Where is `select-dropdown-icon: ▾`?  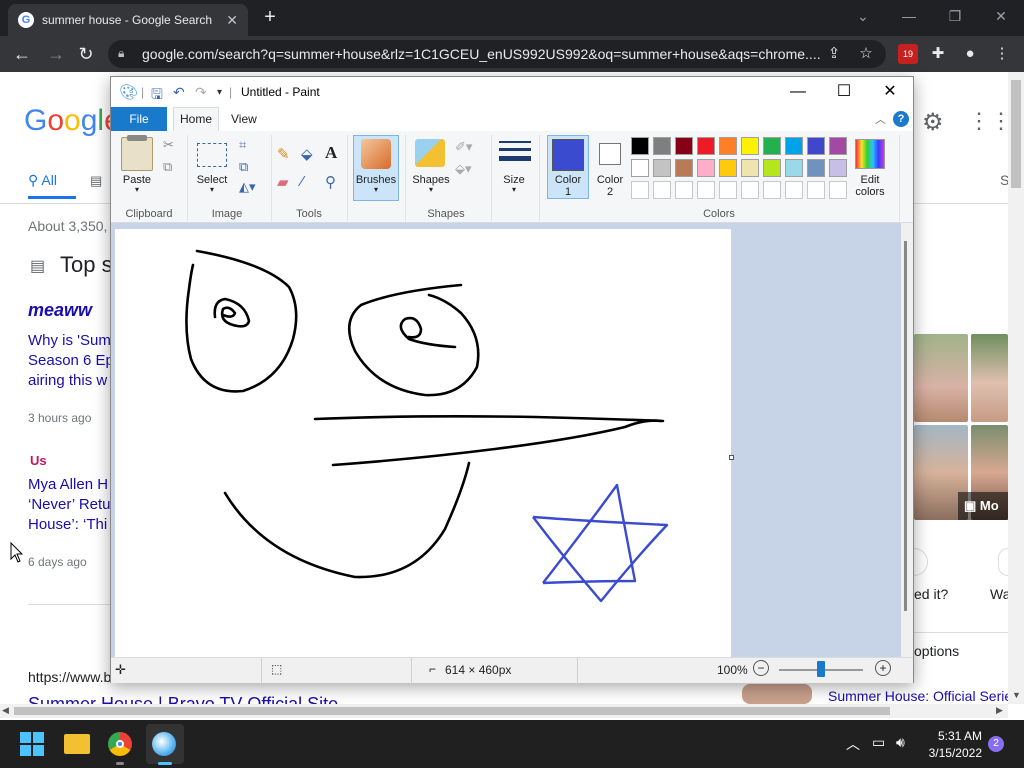 select-dropdown-icon: ▾ is located at coordinates (212, 189).